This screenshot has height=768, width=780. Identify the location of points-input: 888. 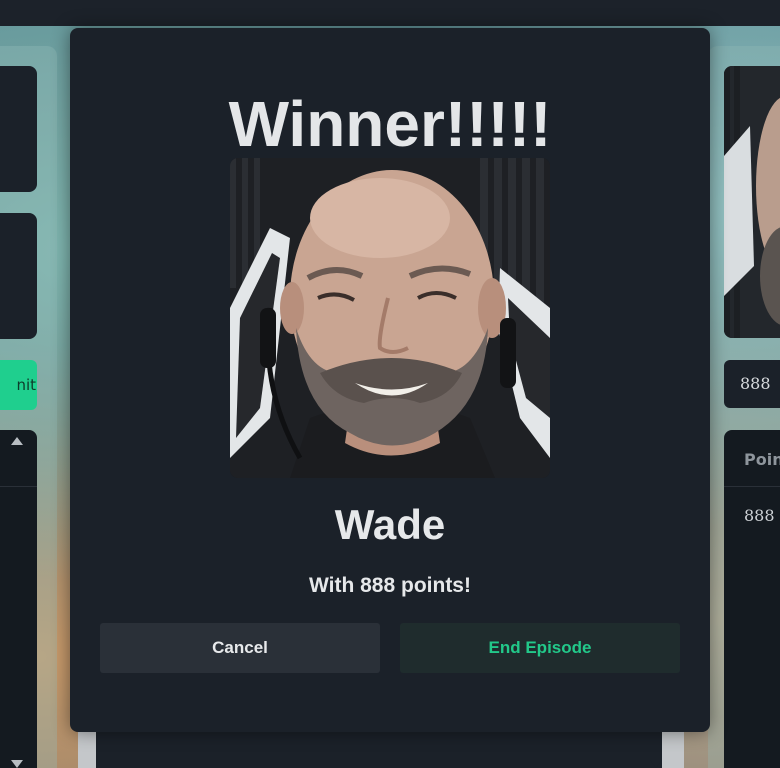
(752, 384).